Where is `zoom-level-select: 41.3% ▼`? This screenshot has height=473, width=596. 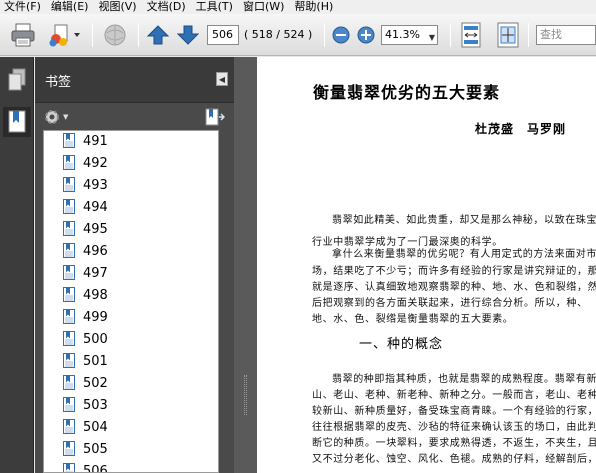 zoom-level-select: 41.3% ▼ is located at coordinates (409, 35).